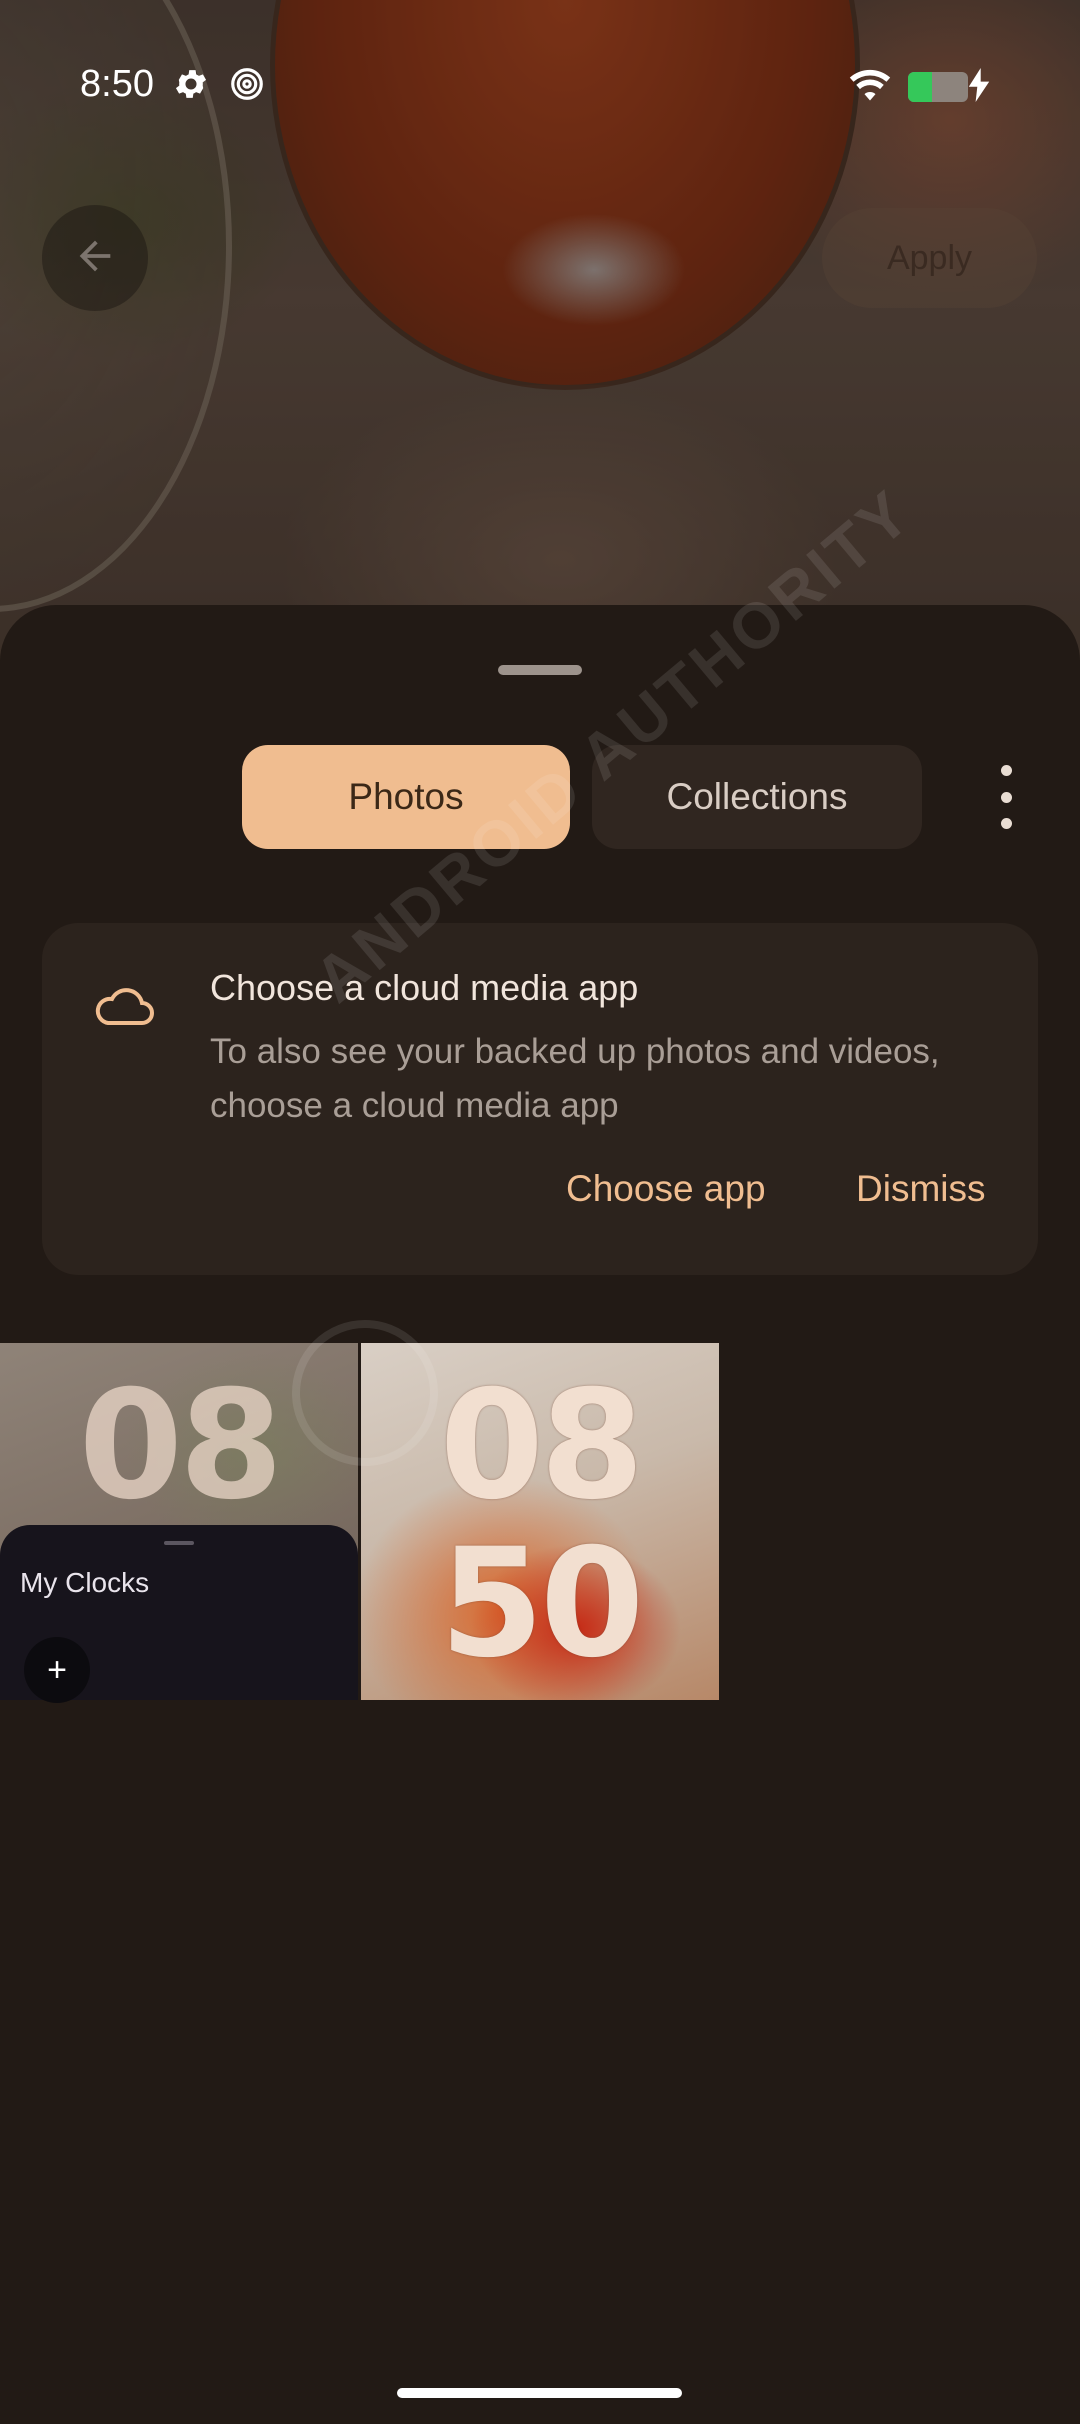 The width and height of the screenshot is (1080, 2424). Describe the element at coordinates (540, 670) in the screenshot. I see `sheet-drag-handle` at that location.